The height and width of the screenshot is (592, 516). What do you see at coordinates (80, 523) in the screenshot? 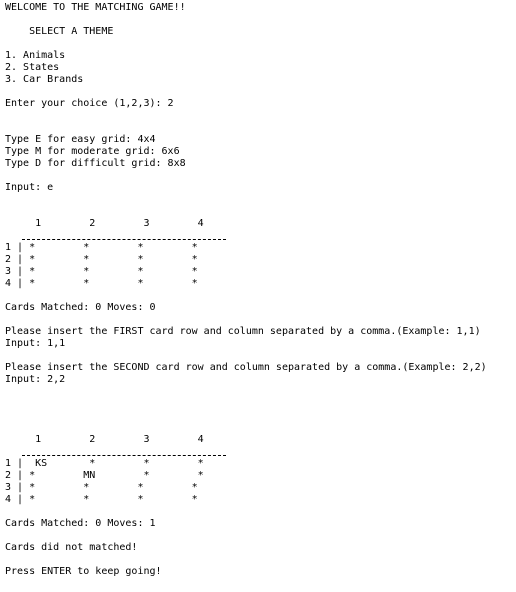
I see `board2-status: Cards Matched: 0 Moves: 1` at bounding box center [80, 523].